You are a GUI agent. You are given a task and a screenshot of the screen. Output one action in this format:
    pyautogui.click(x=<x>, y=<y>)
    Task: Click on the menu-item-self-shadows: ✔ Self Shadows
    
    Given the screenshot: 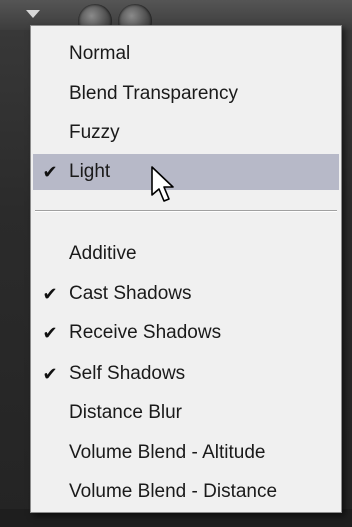 What is the action you would take?
    pyautogui.click(x=186, y=374)
    